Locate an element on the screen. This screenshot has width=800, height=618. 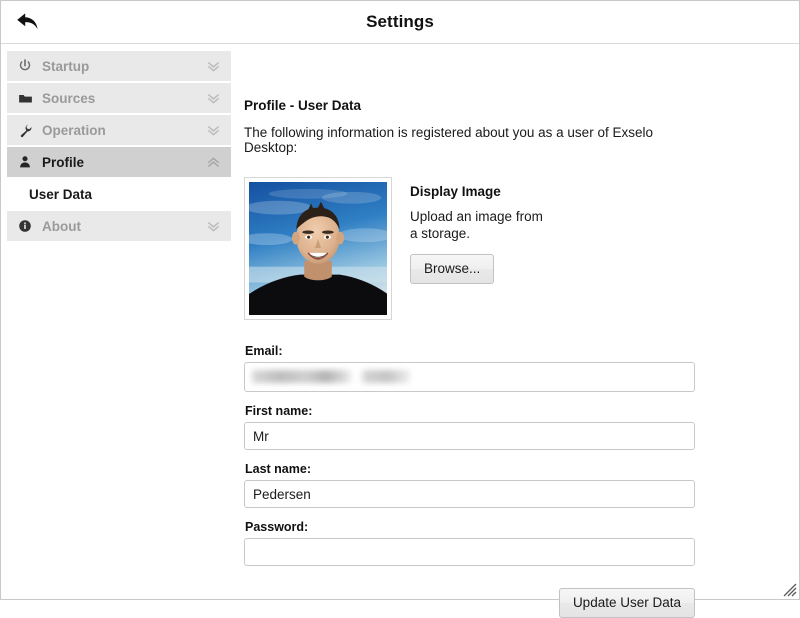
section-heading: Profile - User Data is located at coordinates (303, 105).